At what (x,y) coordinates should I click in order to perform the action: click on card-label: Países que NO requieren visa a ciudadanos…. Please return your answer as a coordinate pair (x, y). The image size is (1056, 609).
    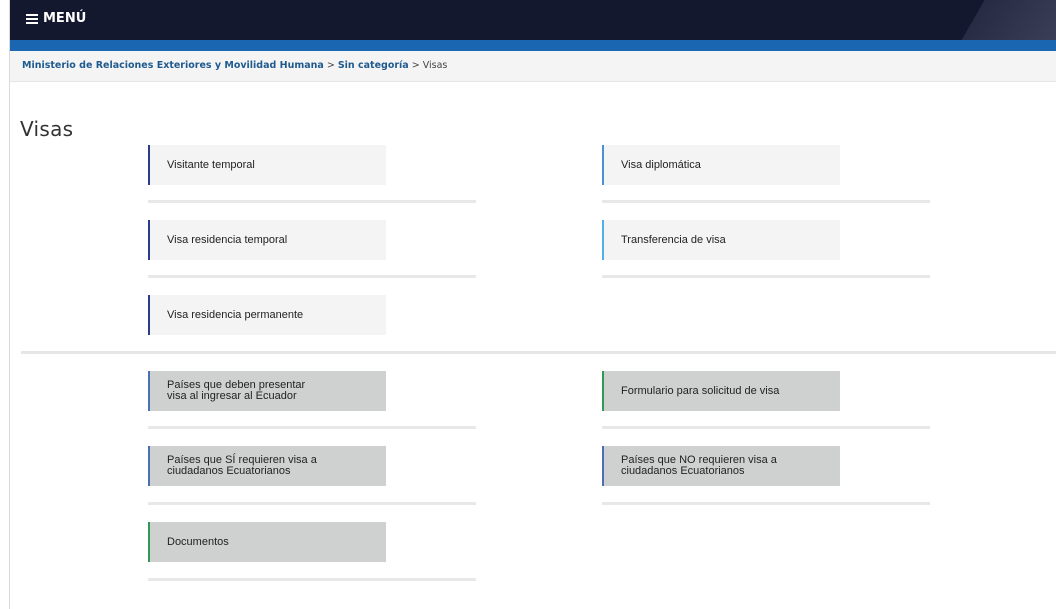
    Looking at the image, I should click on (699, 465).